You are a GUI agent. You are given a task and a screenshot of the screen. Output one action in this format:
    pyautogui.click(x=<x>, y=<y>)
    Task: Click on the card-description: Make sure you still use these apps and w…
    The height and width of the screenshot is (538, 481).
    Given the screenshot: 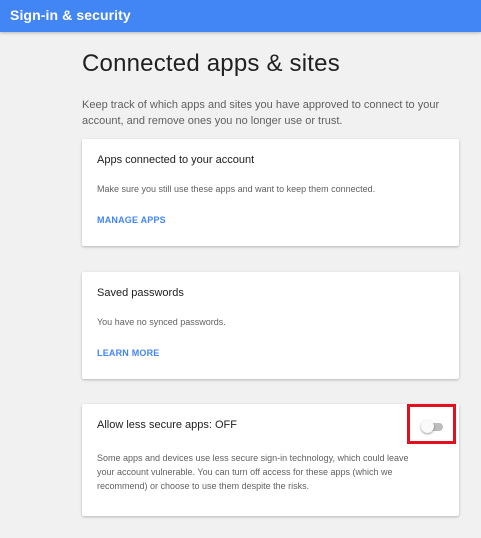 What is the action you would take?
    pyautogui.click(x=236, y=189)
    